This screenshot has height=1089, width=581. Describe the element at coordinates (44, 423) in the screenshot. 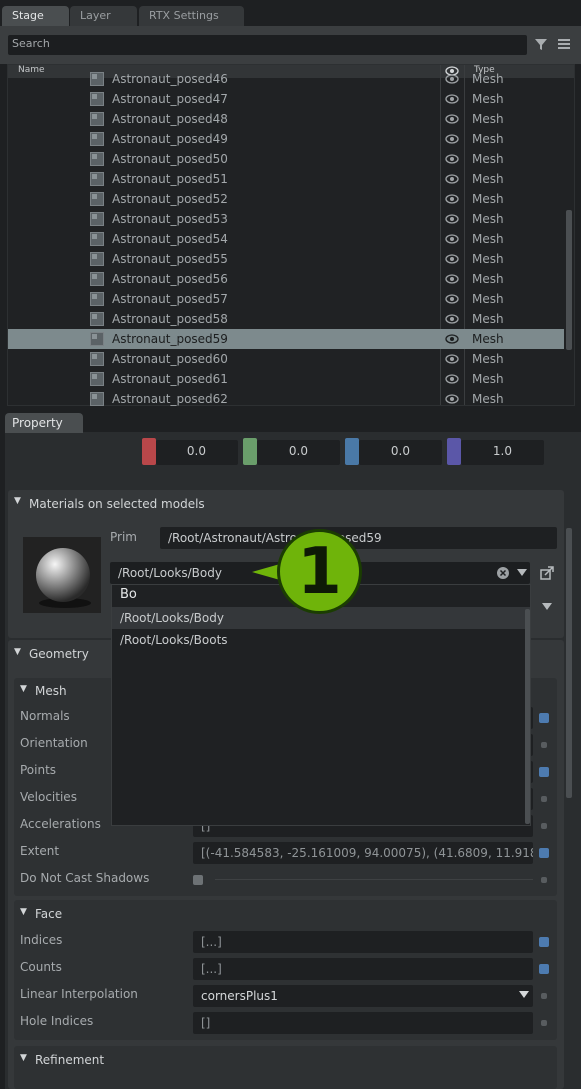

I see `tab-property: Property` at that location.